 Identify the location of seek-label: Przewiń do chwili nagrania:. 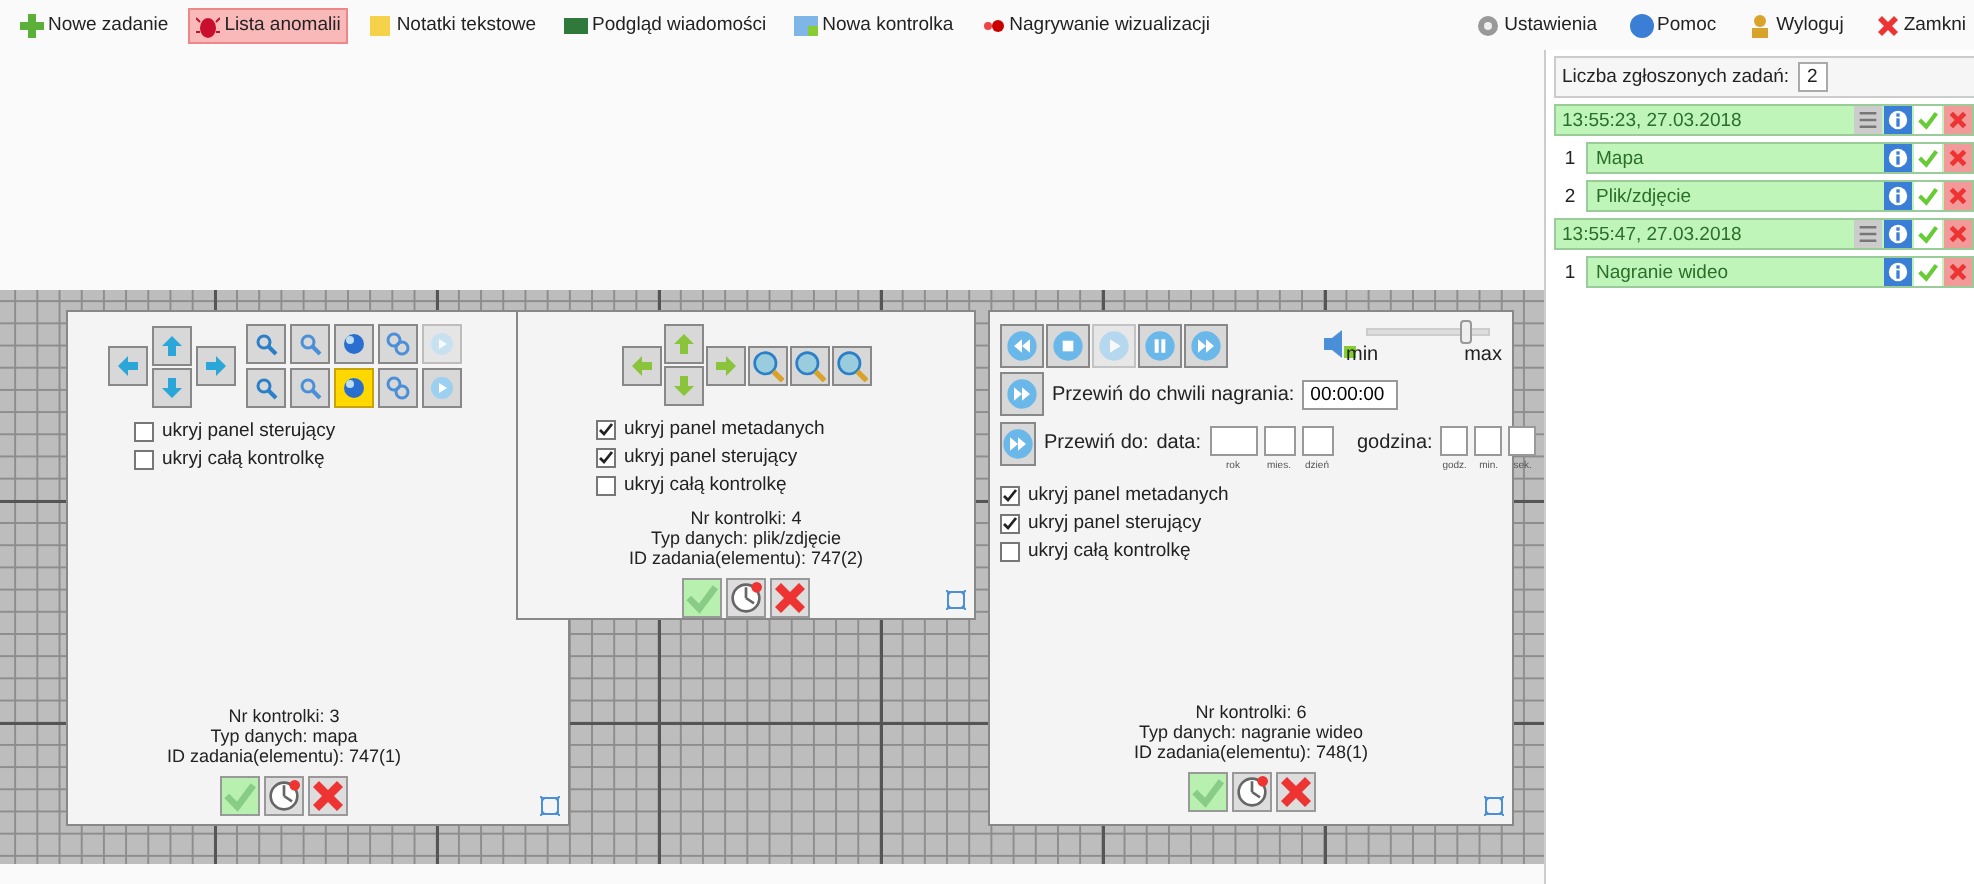
(1173, 394).